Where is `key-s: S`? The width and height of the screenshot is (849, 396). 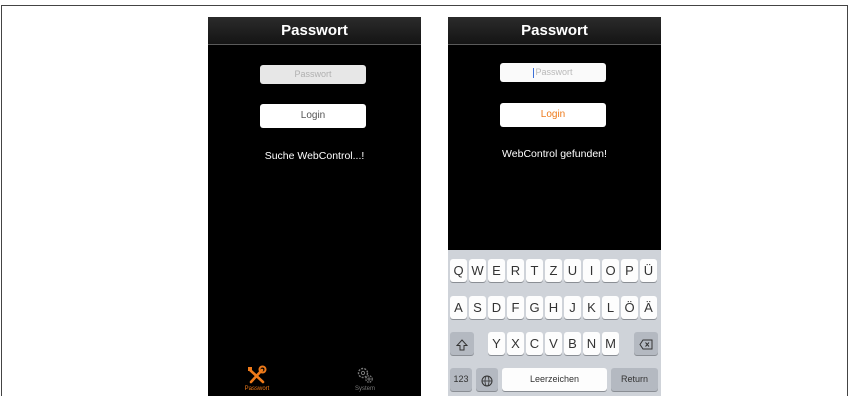
key-s: S is located at coordinates (477, 307).